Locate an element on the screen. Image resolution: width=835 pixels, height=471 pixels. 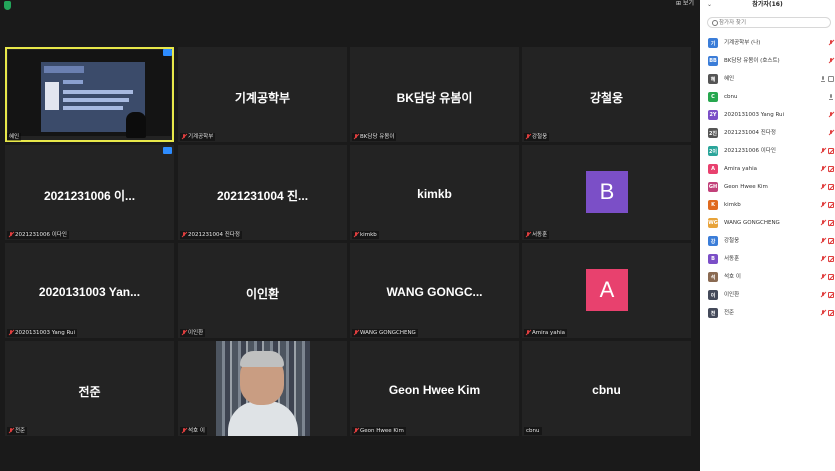
video-tile: 혜인 is located at coordinates (89, 94).